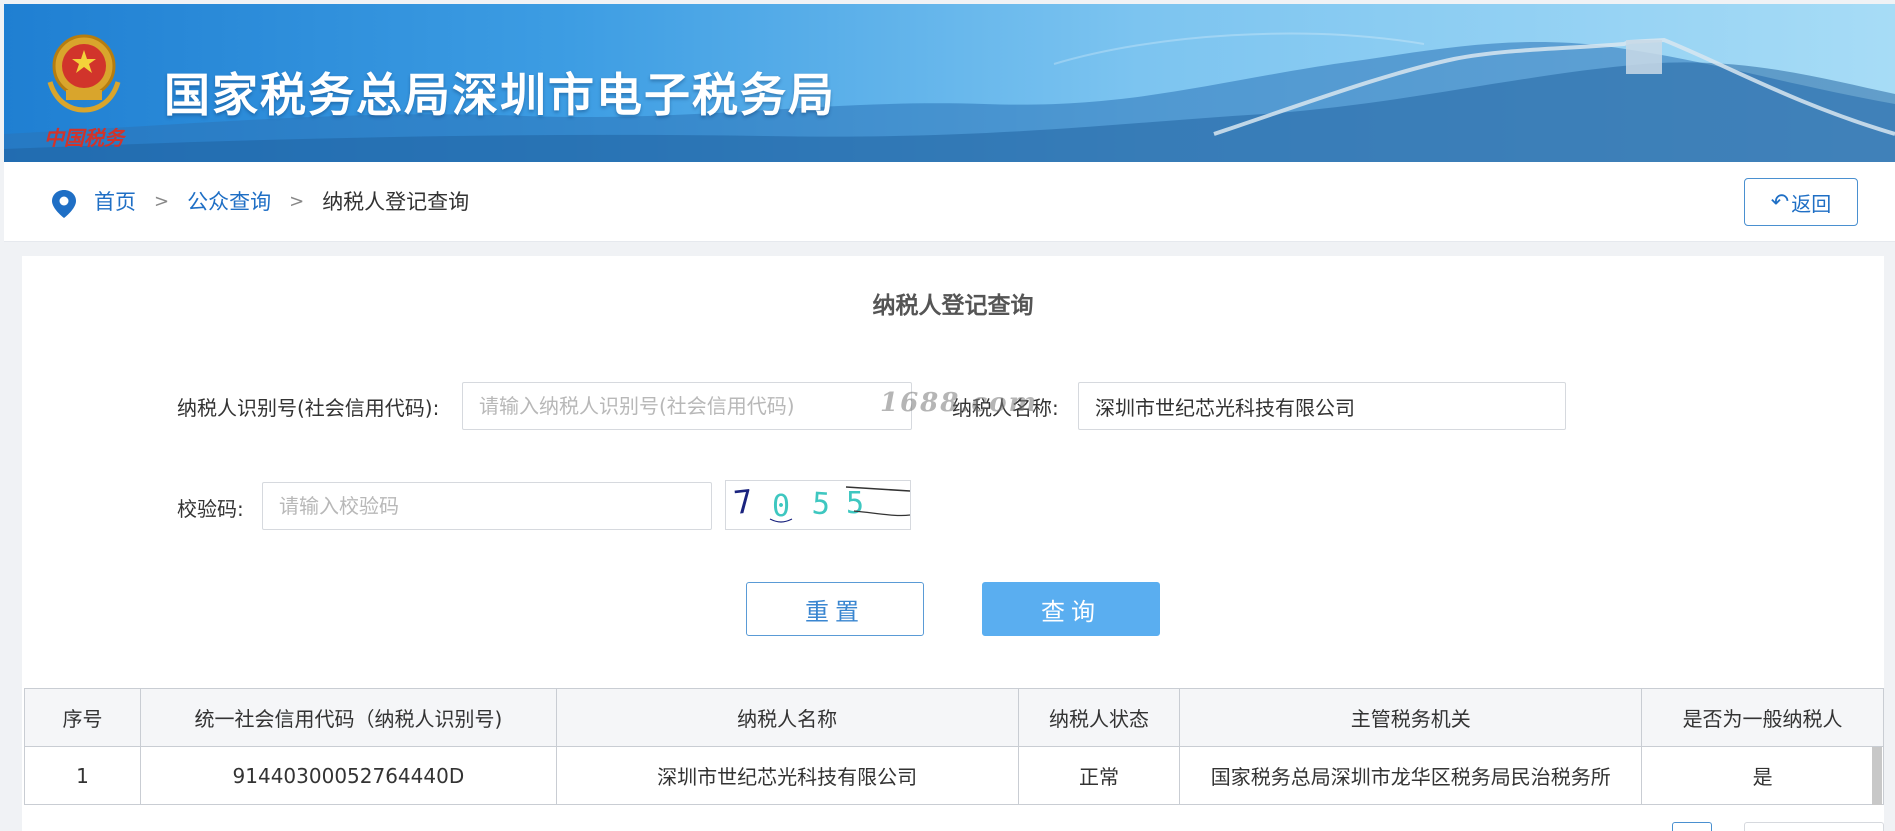 Image resolution: width=1895 pixels, height=831 pixels. I want to click on tax-id-input, so click(687, 406).